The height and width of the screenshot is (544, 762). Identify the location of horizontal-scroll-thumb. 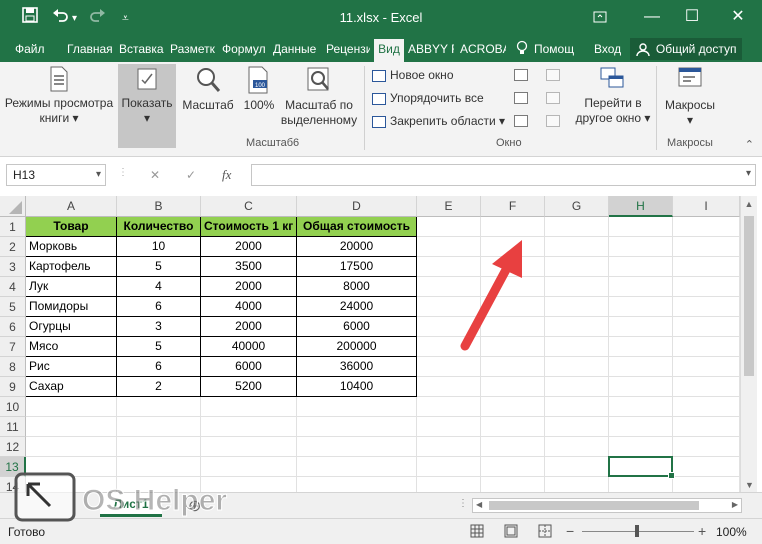
(594, 505).